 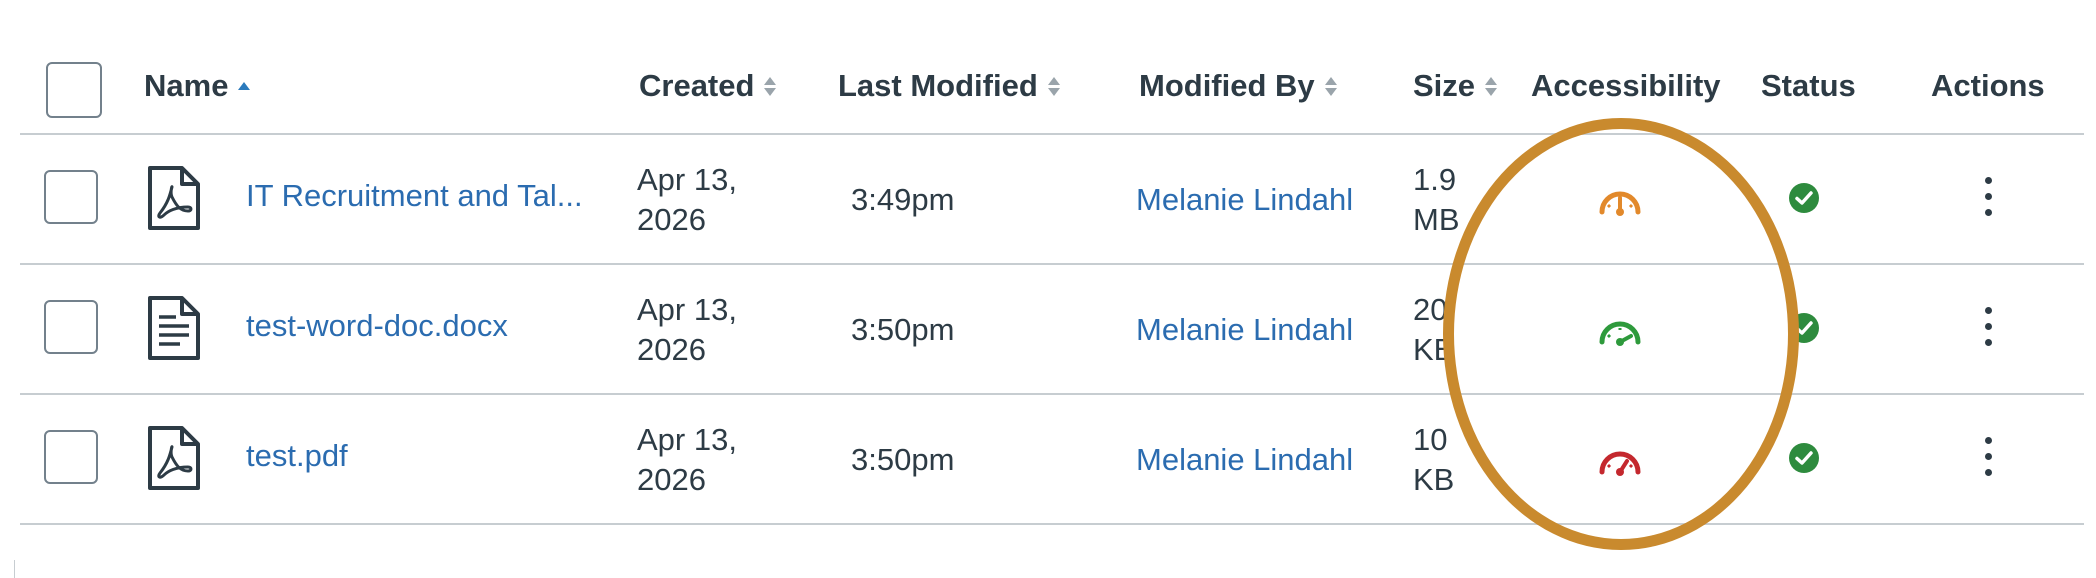 What do you see at coordinates (186, 85) in the screenshot?
I see `column-header-name-label: Name` at bounding box center [186, 85].